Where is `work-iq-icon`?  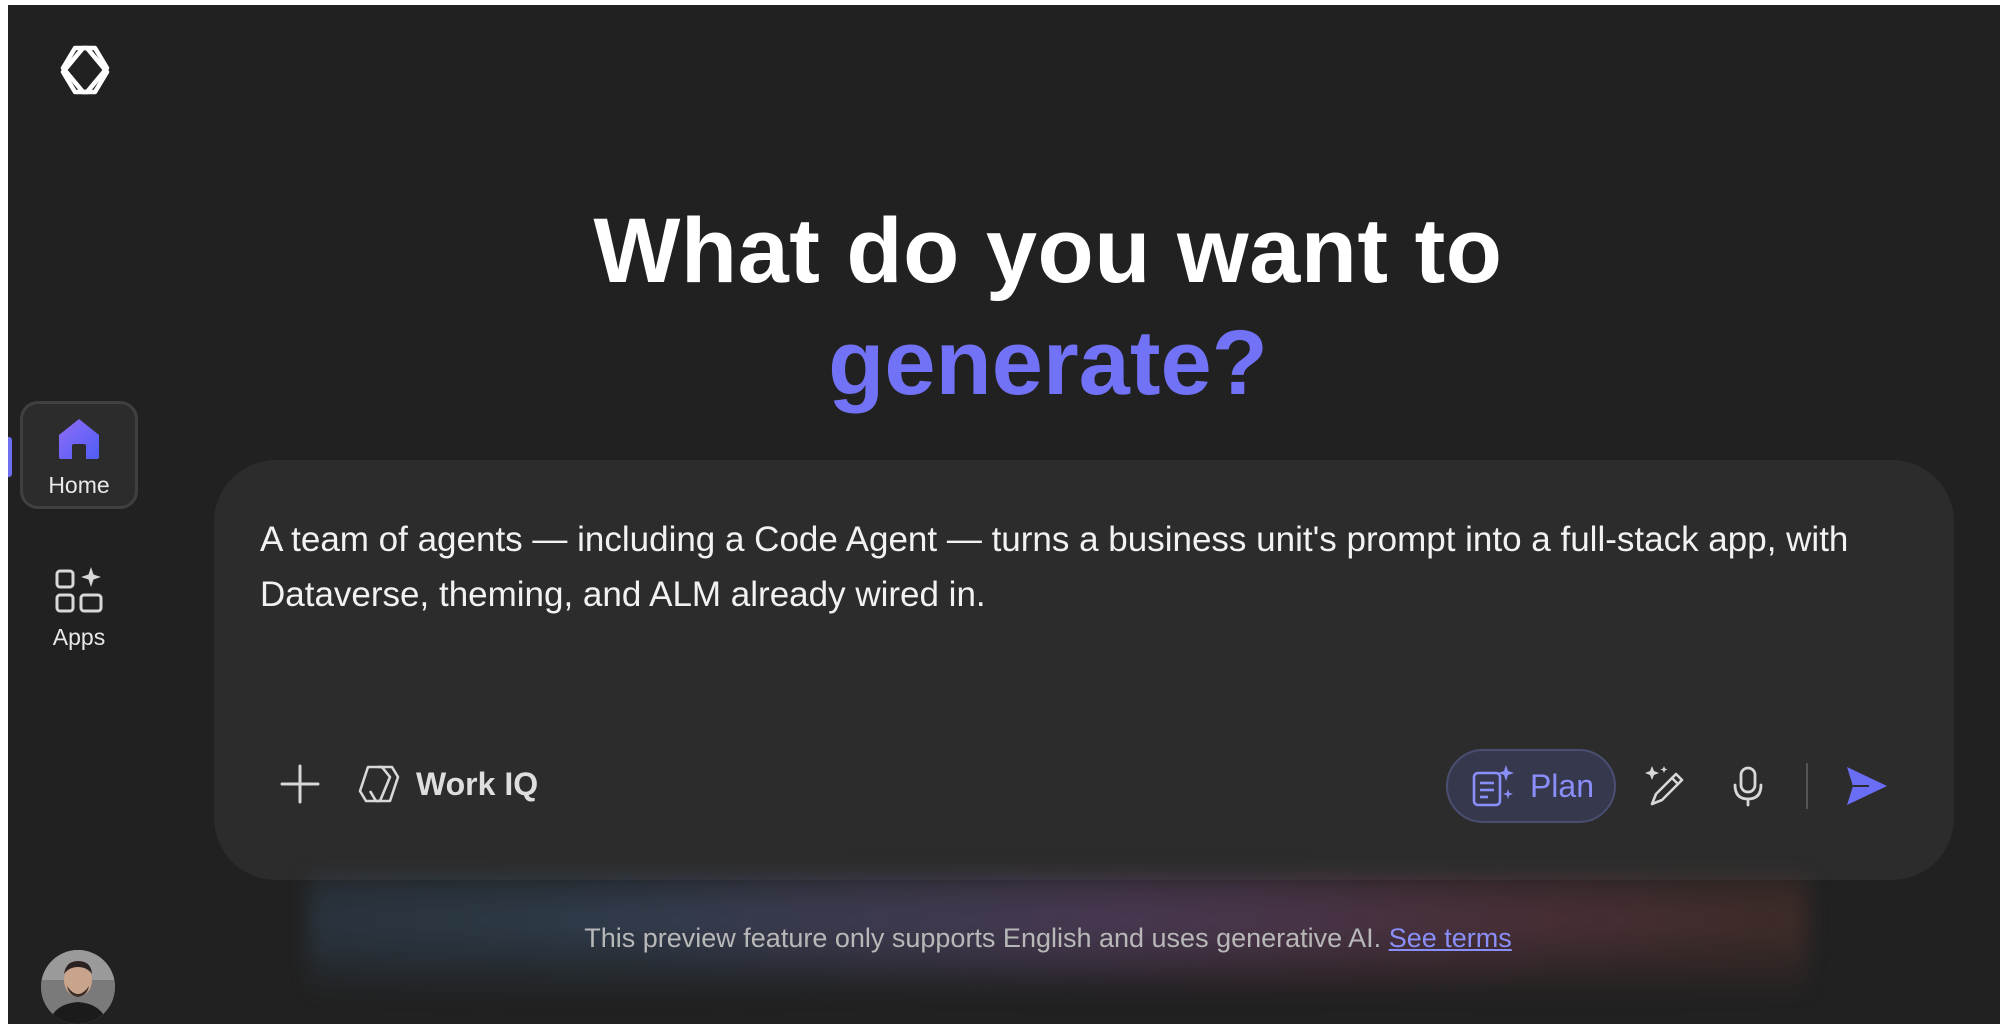 work-iq-icon is located at coordinates (379, 784).